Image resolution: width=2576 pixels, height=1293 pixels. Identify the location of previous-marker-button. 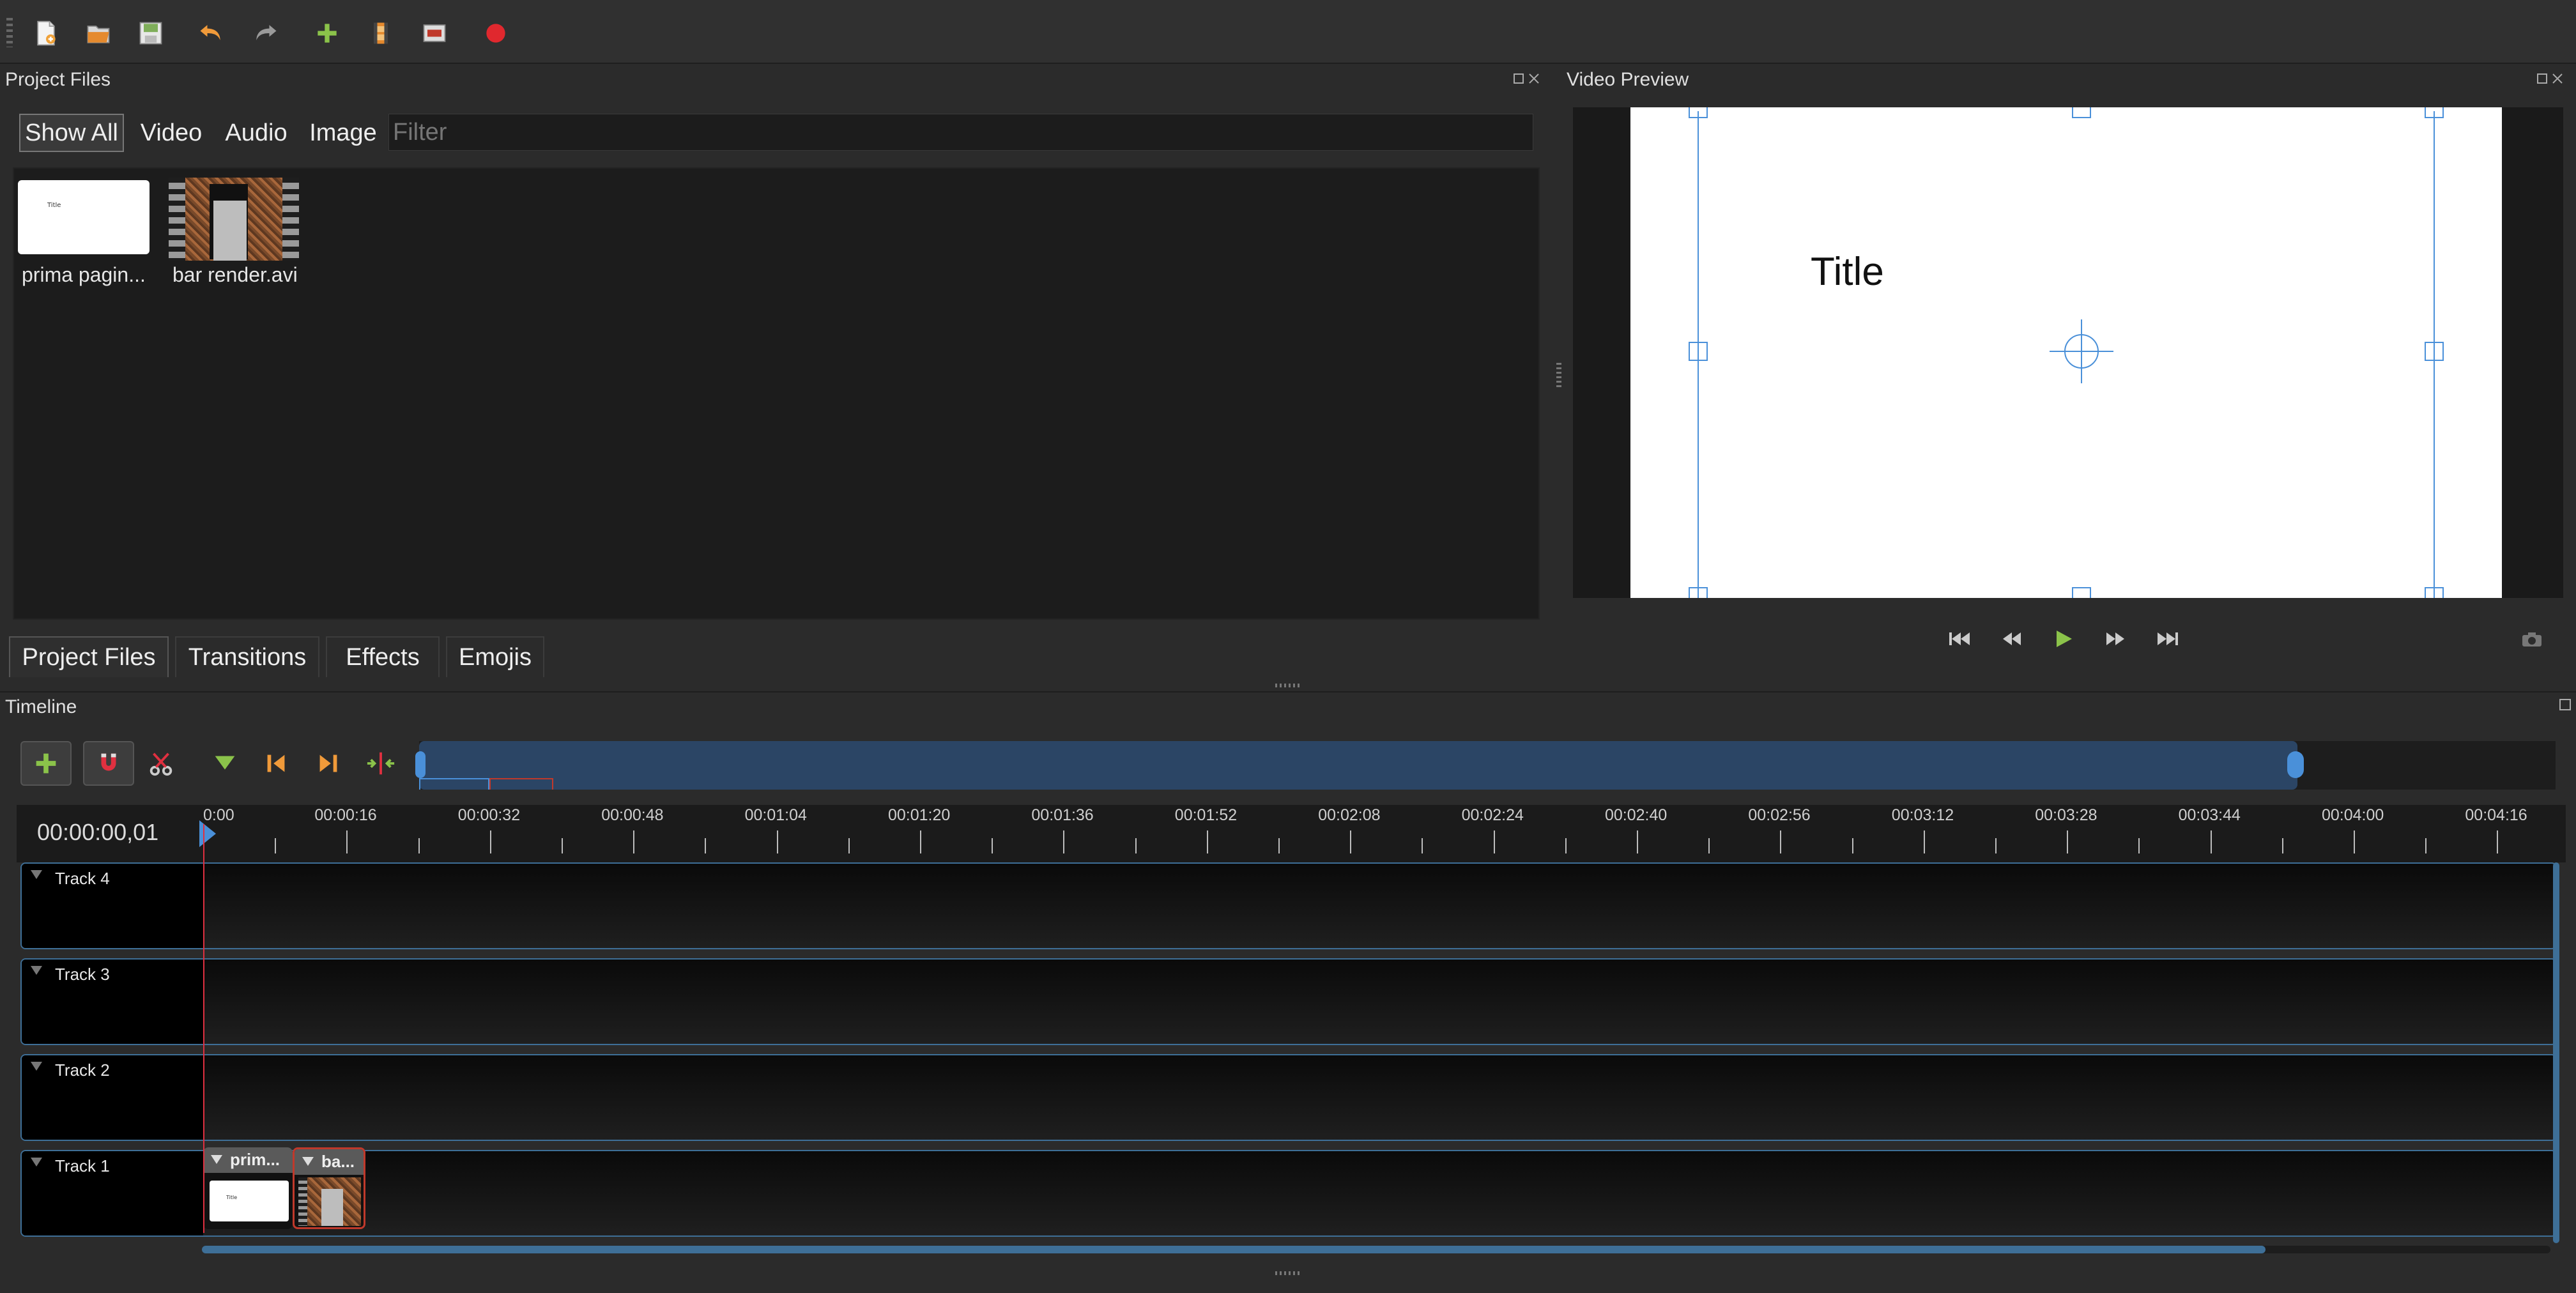
(276, 763).